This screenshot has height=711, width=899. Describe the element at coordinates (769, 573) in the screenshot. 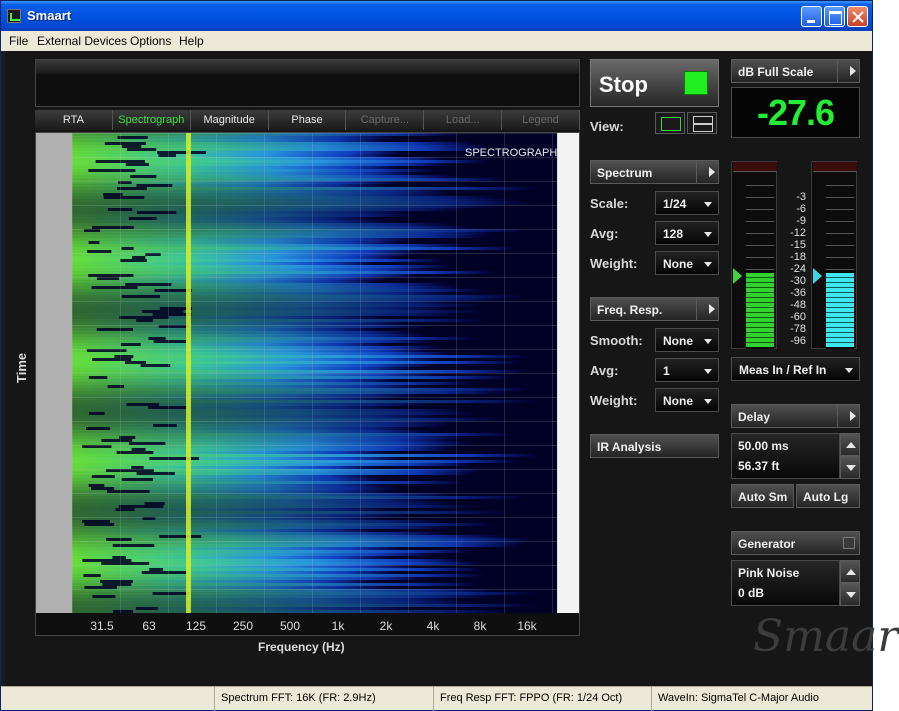

I see `generator-signal: Pink Noise` at that location.